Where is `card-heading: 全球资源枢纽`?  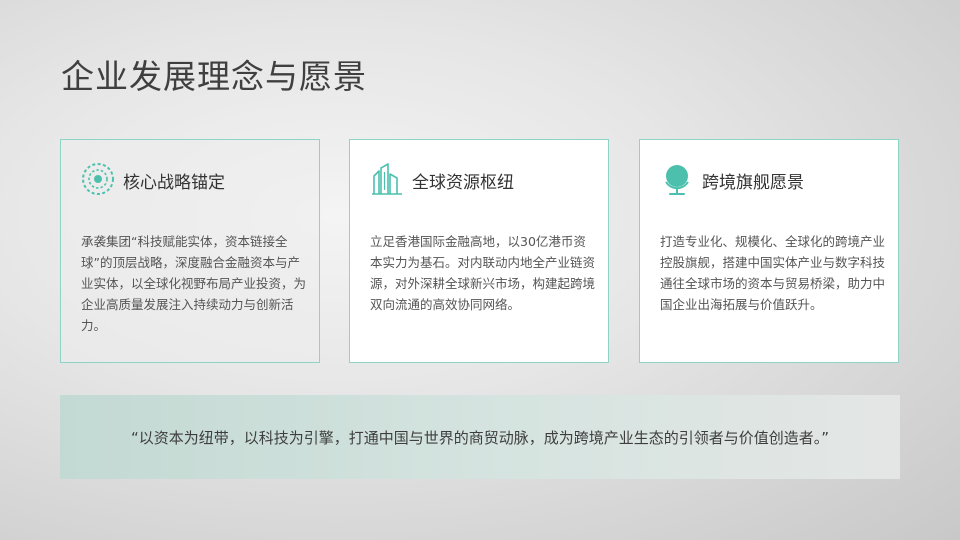
card-heading: 全球资源枢纽 is located at coordinates (463, 183).